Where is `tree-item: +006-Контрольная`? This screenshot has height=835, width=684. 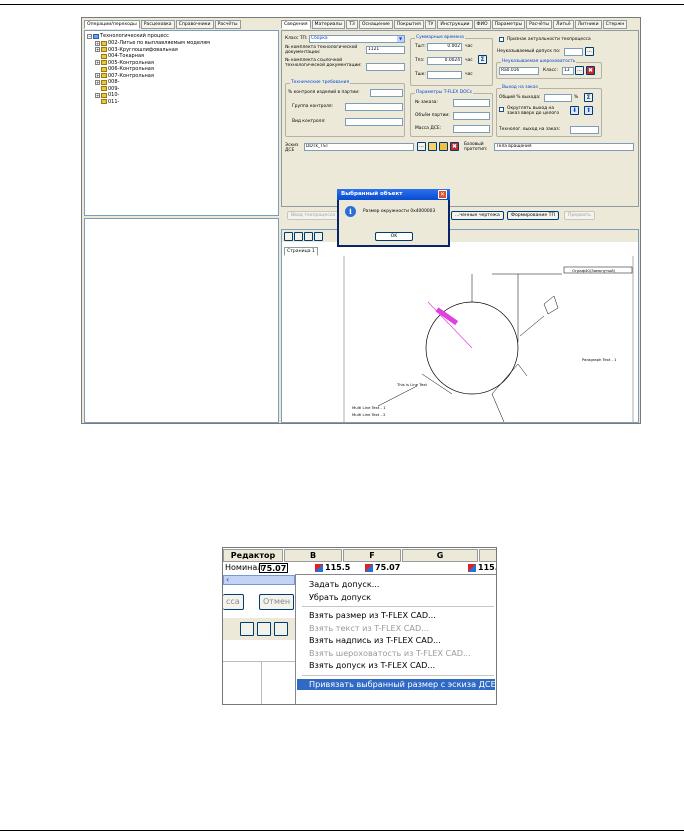
tree-item: +006-Контрольная is located at coordinates (124, 69).